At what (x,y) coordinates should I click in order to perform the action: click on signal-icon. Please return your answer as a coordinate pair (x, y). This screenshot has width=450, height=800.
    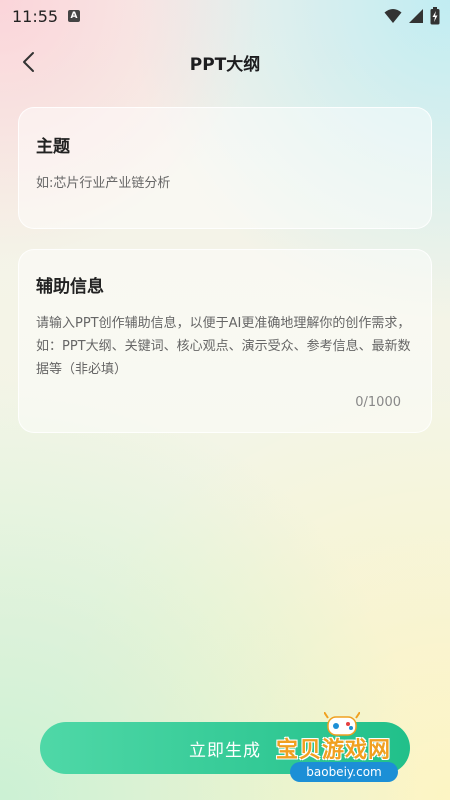
    Looking at the image, I should click on (416, 16).